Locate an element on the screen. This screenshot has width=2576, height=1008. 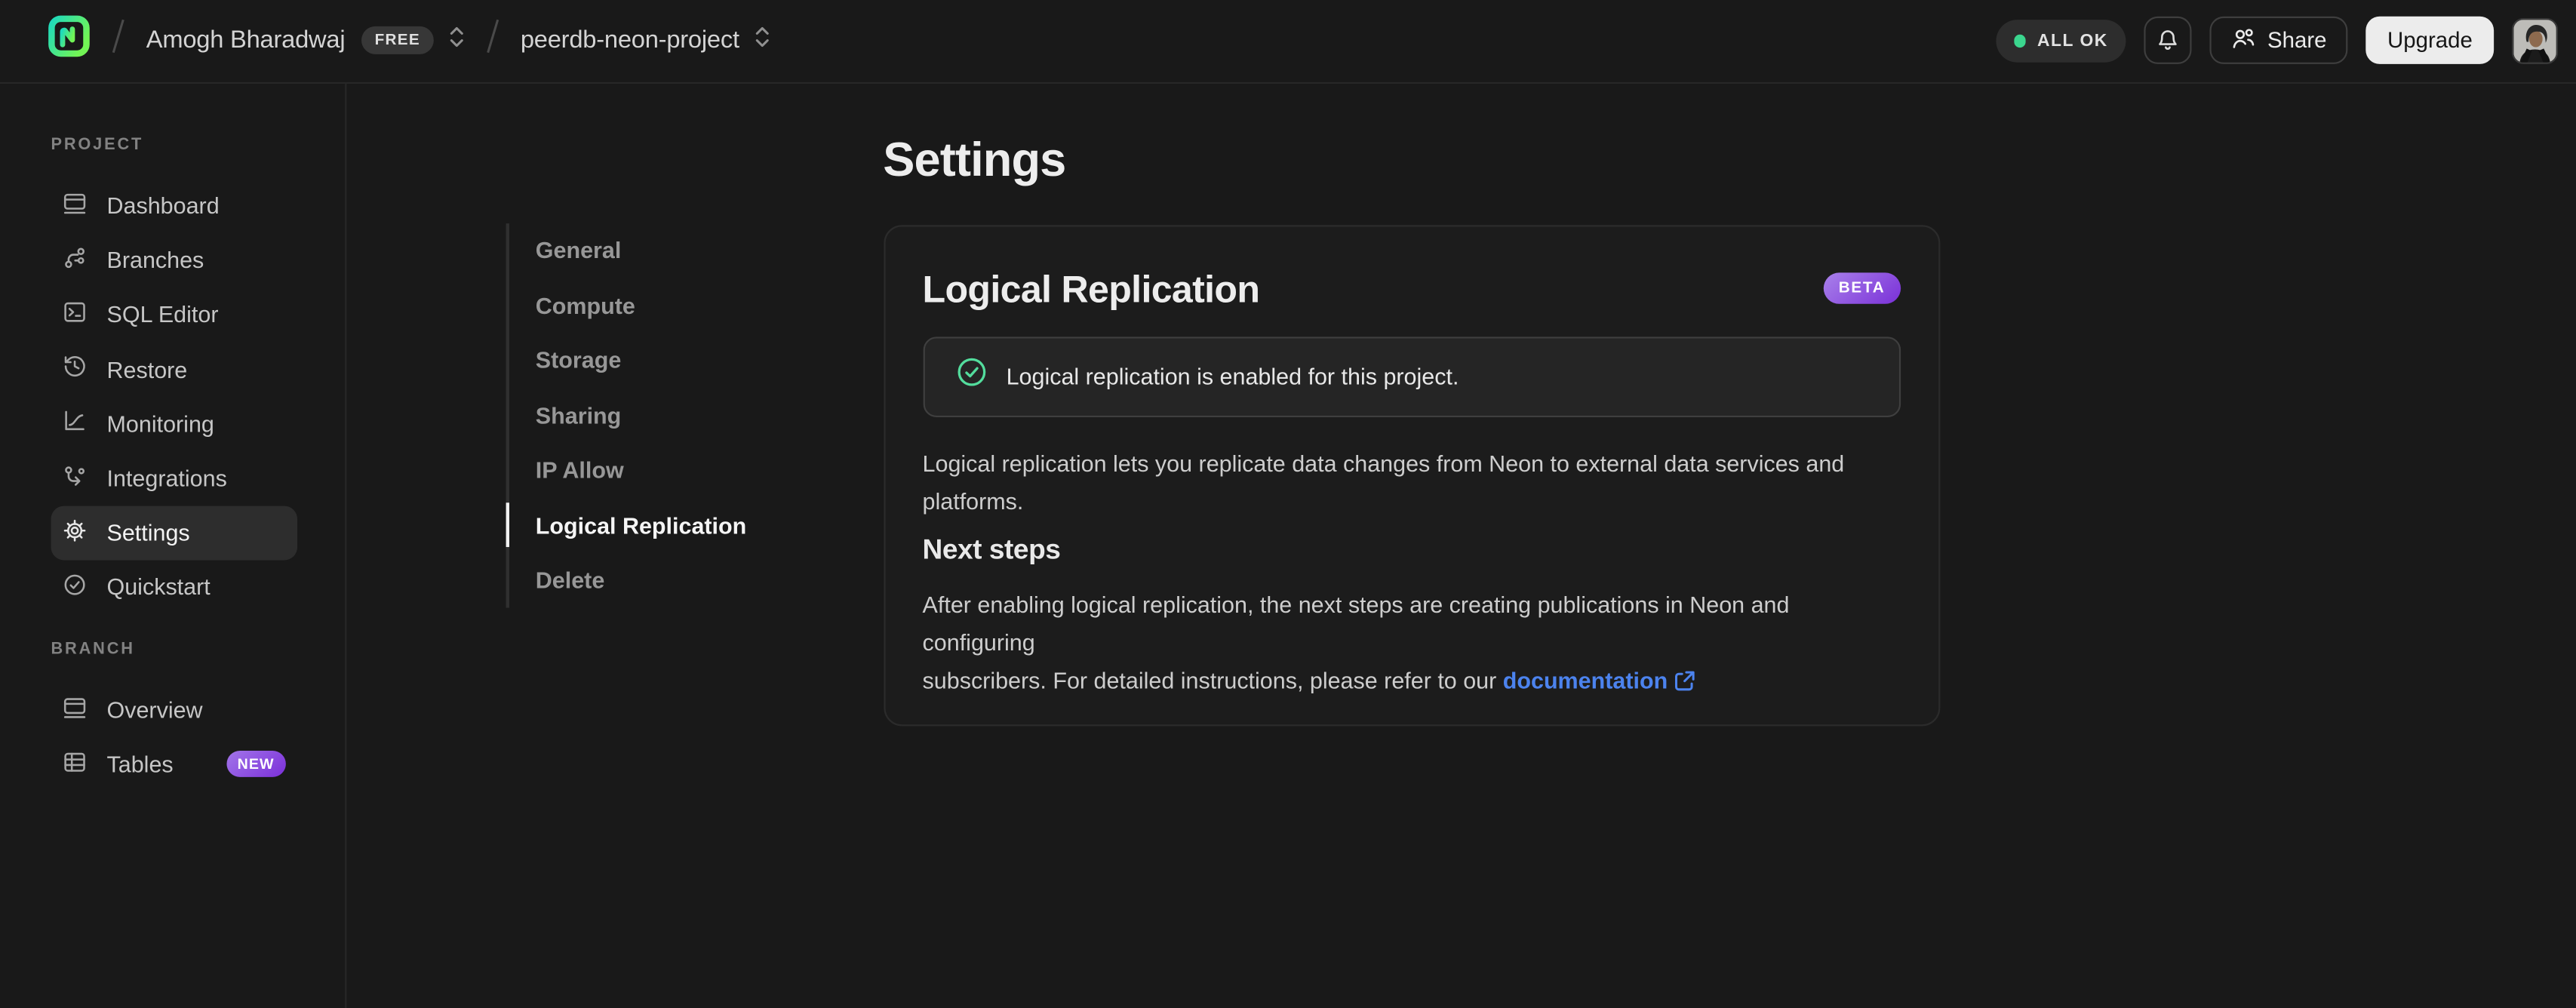
external-link-icon is located at coordinates (1684, 683).